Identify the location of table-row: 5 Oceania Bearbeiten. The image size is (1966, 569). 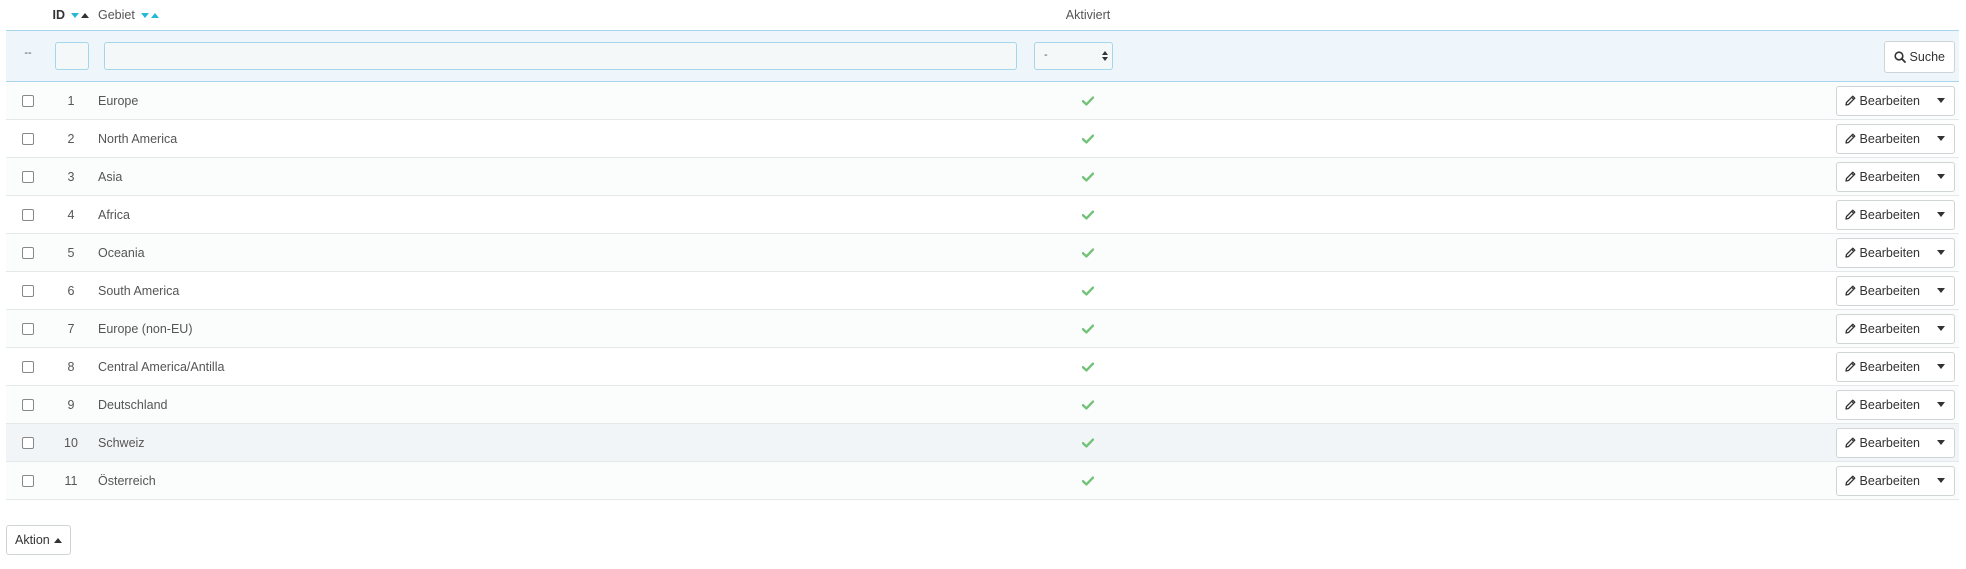
(982, 253).